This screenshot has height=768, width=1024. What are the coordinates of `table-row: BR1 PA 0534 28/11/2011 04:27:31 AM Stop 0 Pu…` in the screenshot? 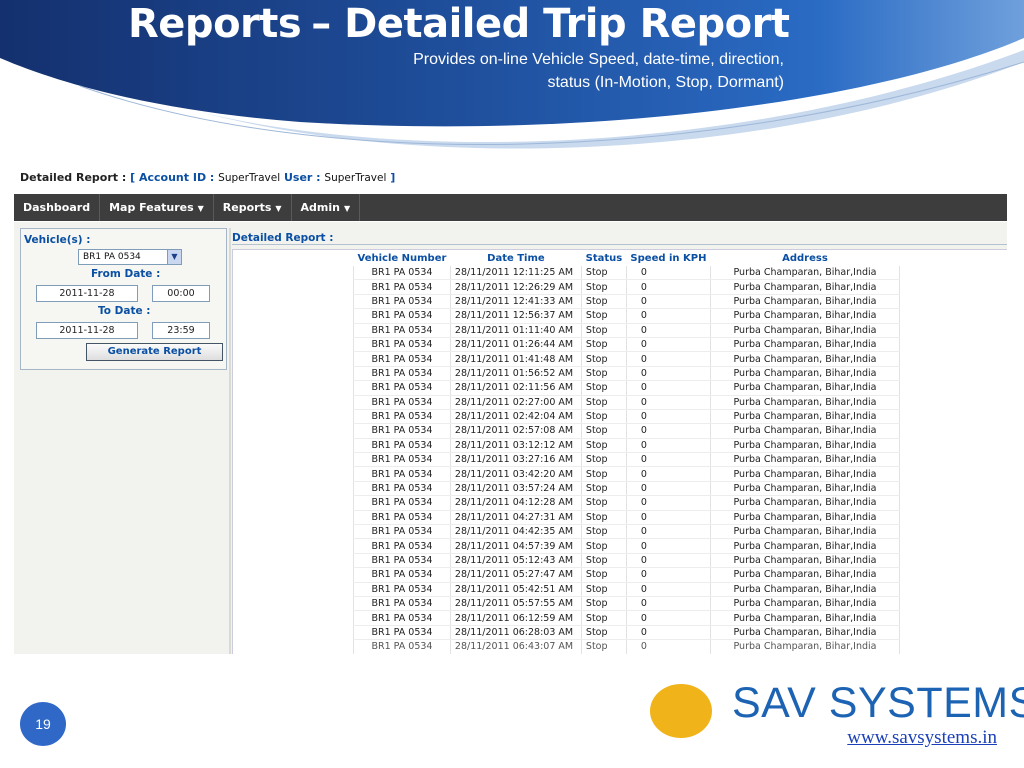 It's located at (626, 518).